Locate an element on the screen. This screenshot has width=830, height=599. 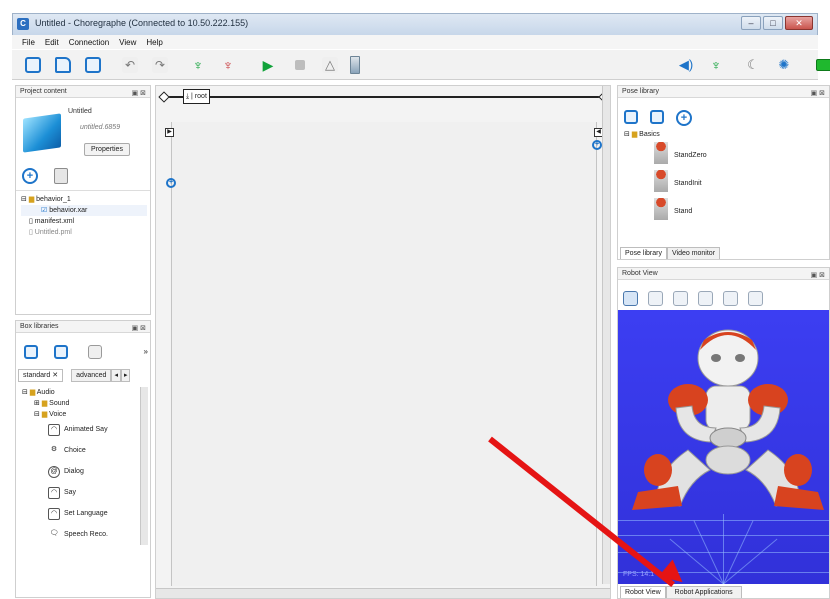
pose-panel-tabs: Pose library Video monitor is located at coordinates (670, 253).